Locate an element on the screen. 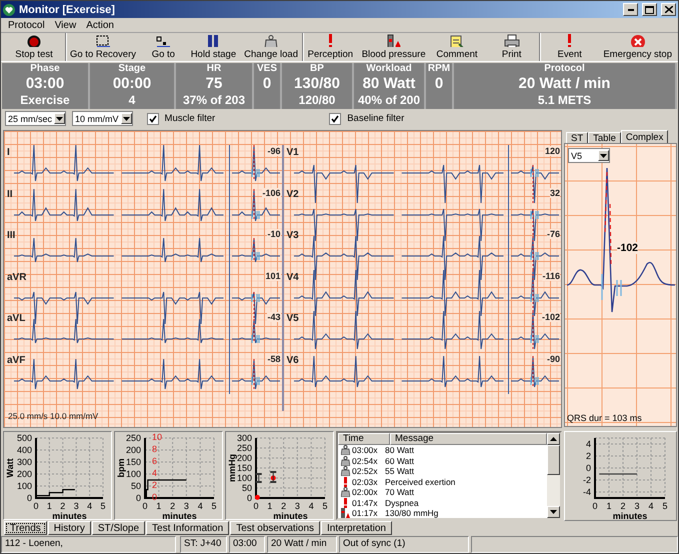 The height and width of the screenshot is (554, 679). st-value: 120 is located at coordinates (552, 151).